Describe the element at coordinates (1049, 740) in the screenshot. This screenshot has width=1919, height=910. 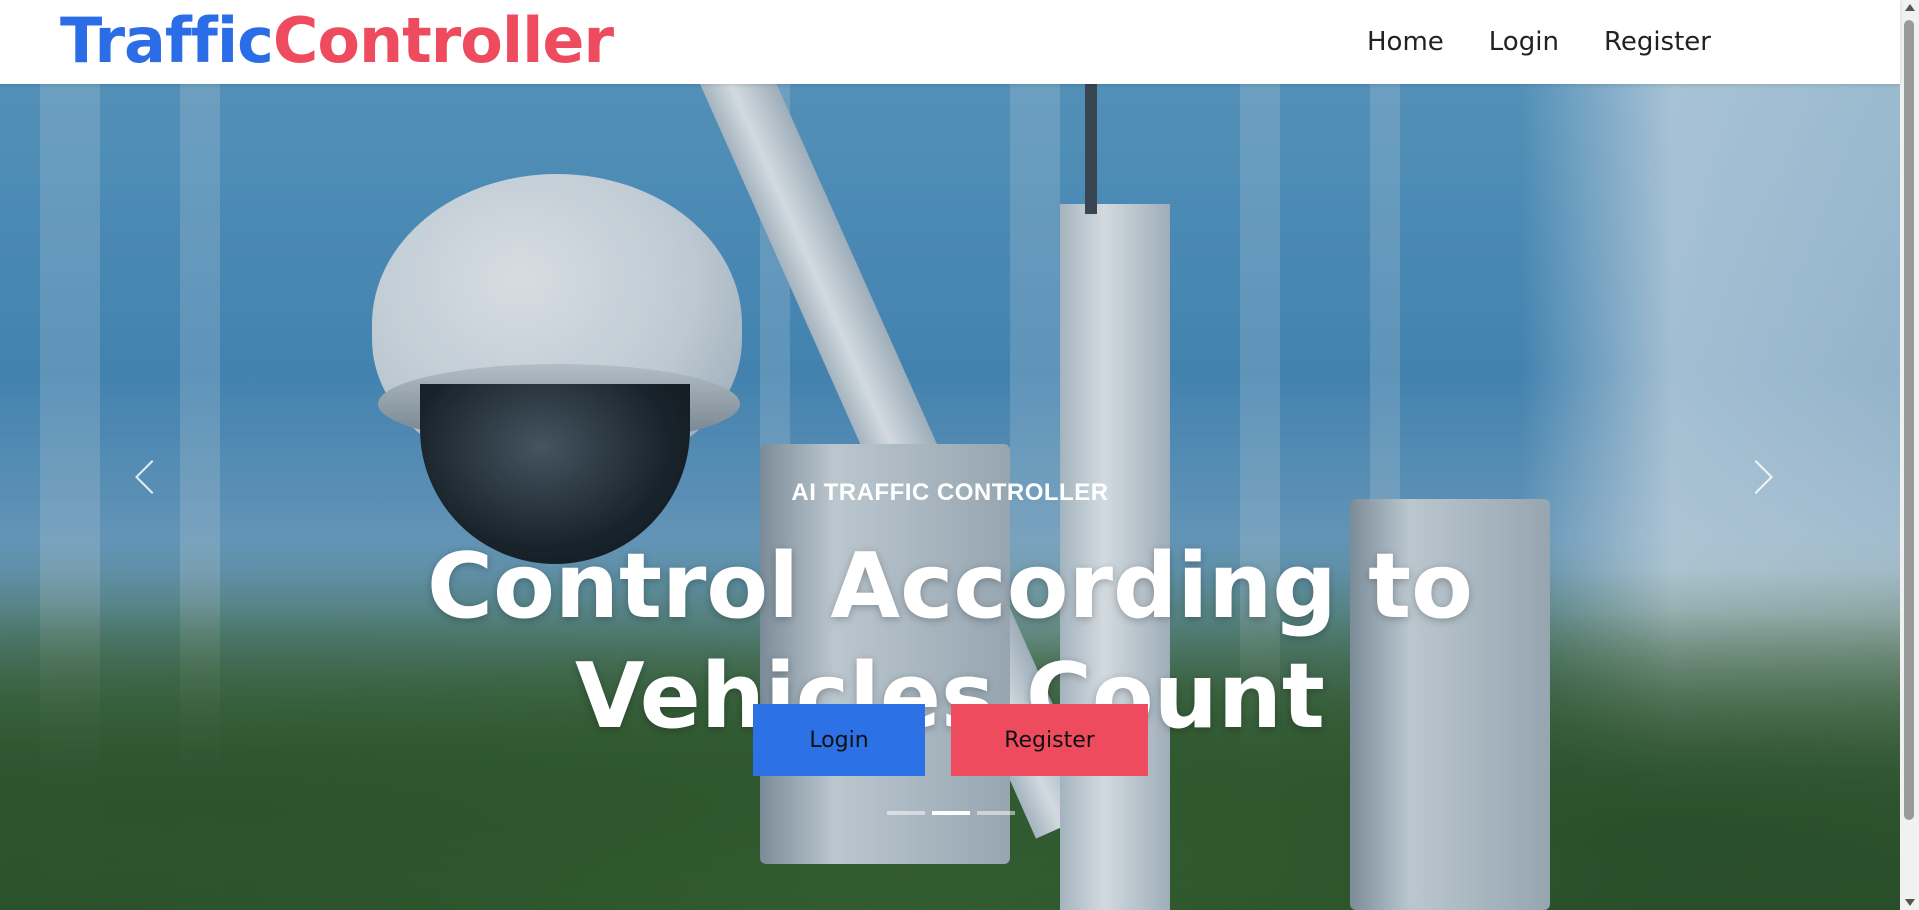
I see `hero-register-button: Register` at that location.